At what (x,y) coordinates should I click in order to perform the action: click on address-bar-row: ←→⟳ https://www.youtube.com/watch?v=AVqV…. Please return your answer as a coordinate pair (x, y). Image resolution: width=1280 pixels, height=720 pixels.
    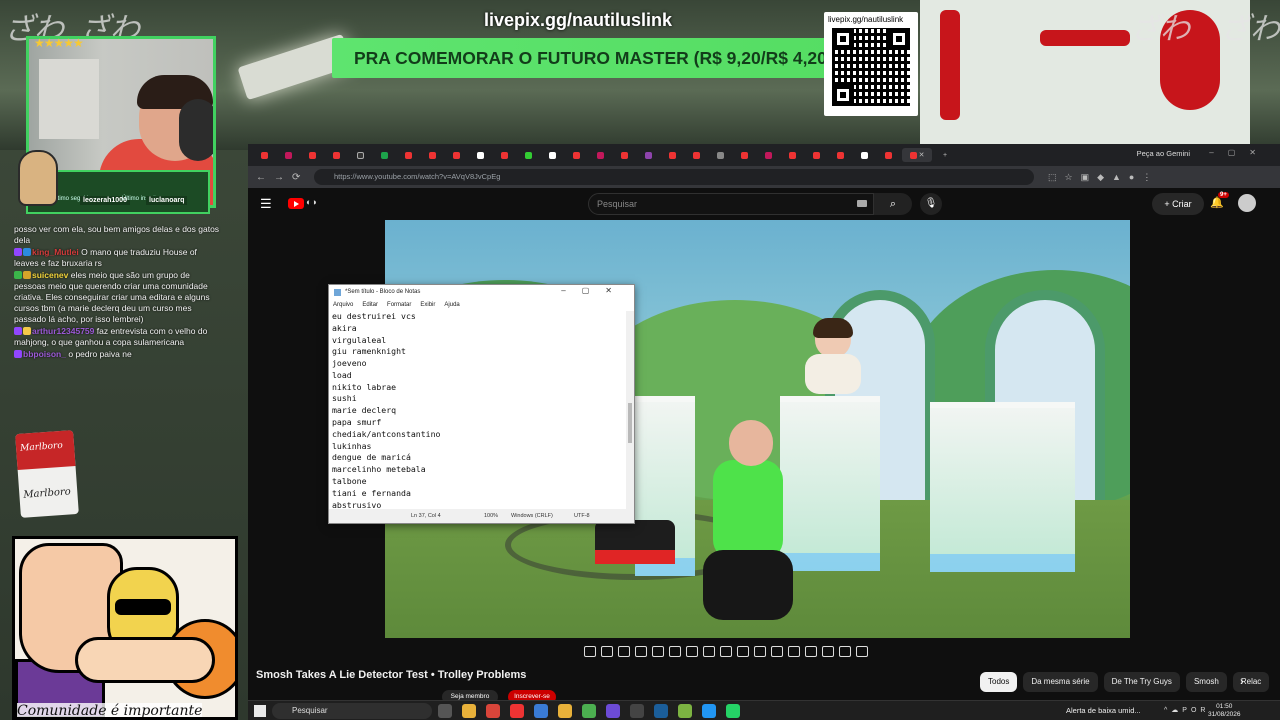
    Looking at the image, I should click on (764, 177).